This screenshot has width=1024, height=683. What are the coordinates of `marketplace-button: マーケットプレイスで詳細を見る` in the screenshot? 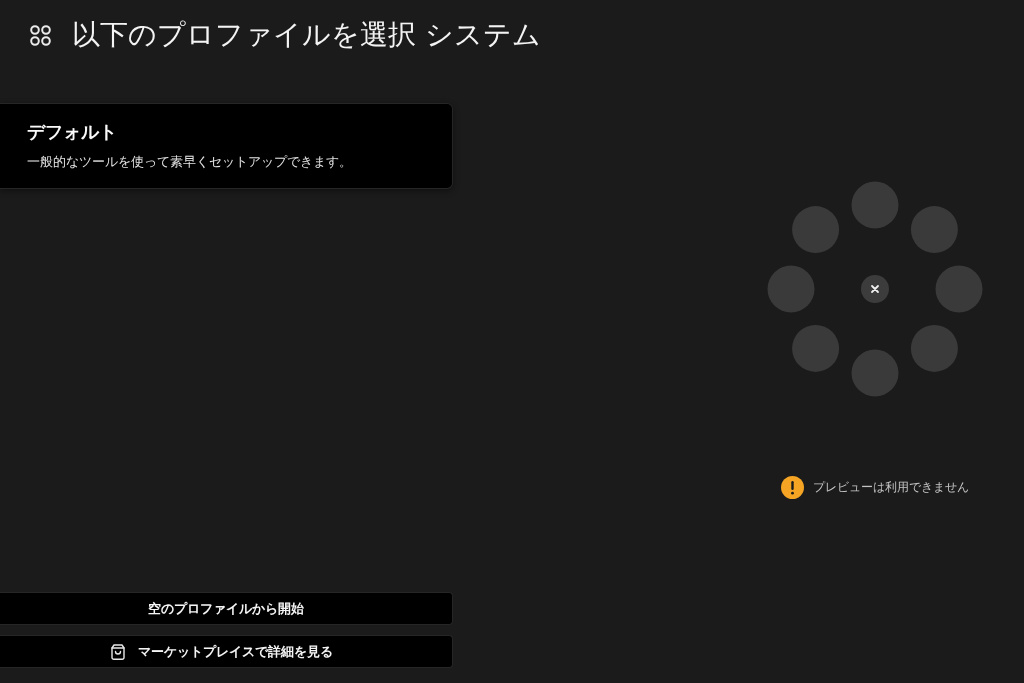 It's located at (226, 651).